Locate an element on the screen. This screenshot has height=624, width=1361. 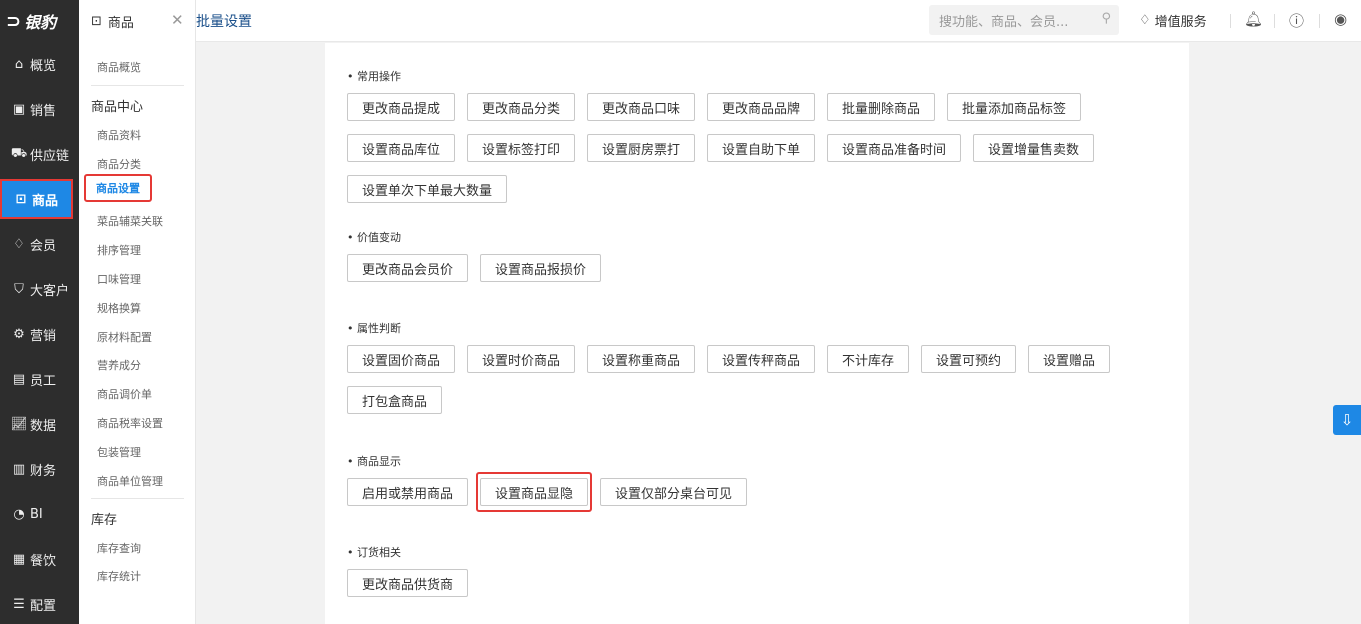
batch-action-button: 设置商品准备时间 is located at coordinates (894, 148).